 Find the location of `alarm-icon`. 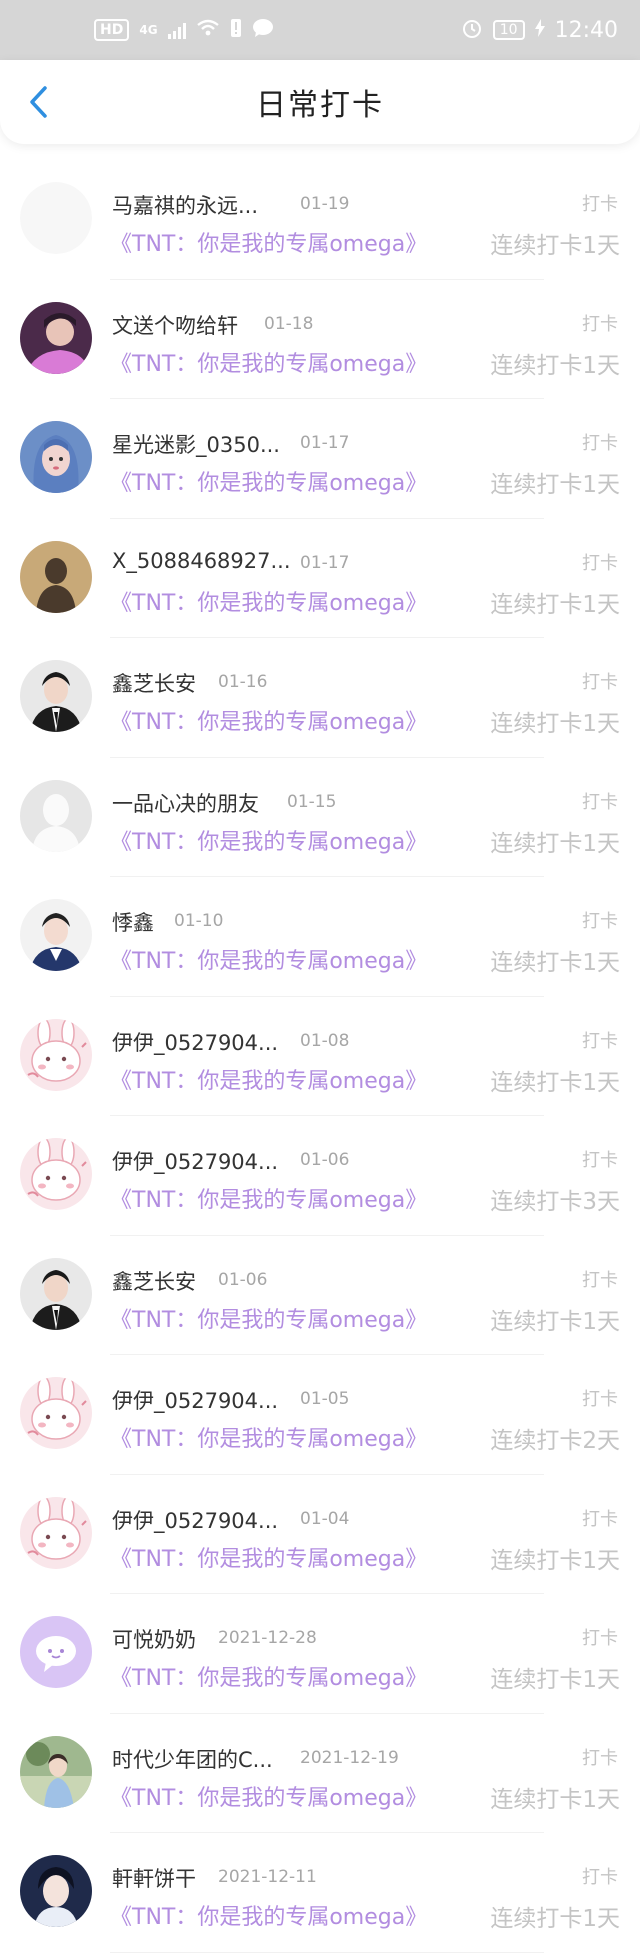

alarm-icon is located at coordinates (472, 30).